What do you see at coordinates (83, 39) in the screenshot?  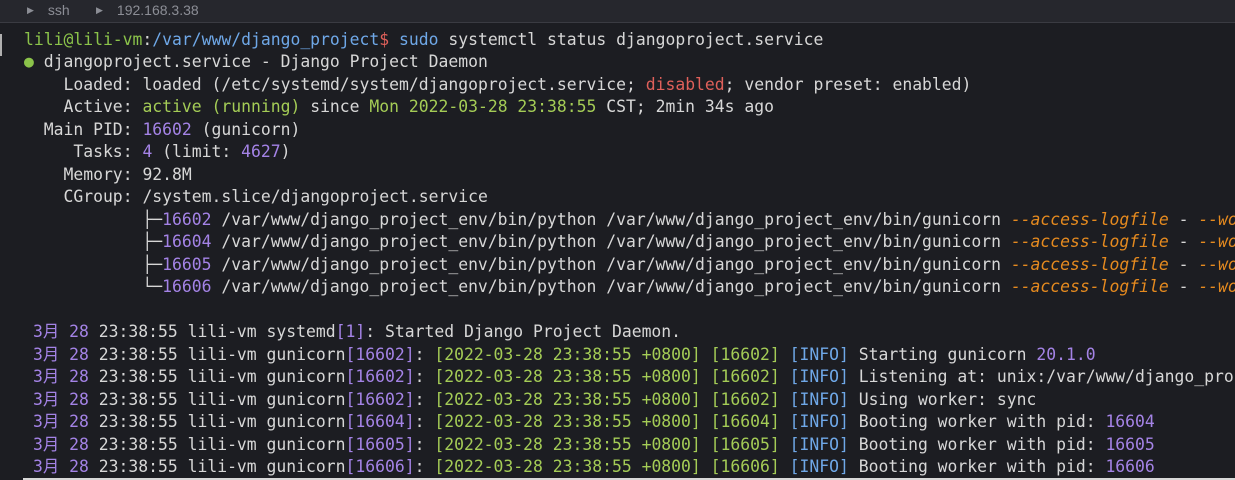 I see `prompt-user: lili@lili-vm` at bounding box center [83, 39].